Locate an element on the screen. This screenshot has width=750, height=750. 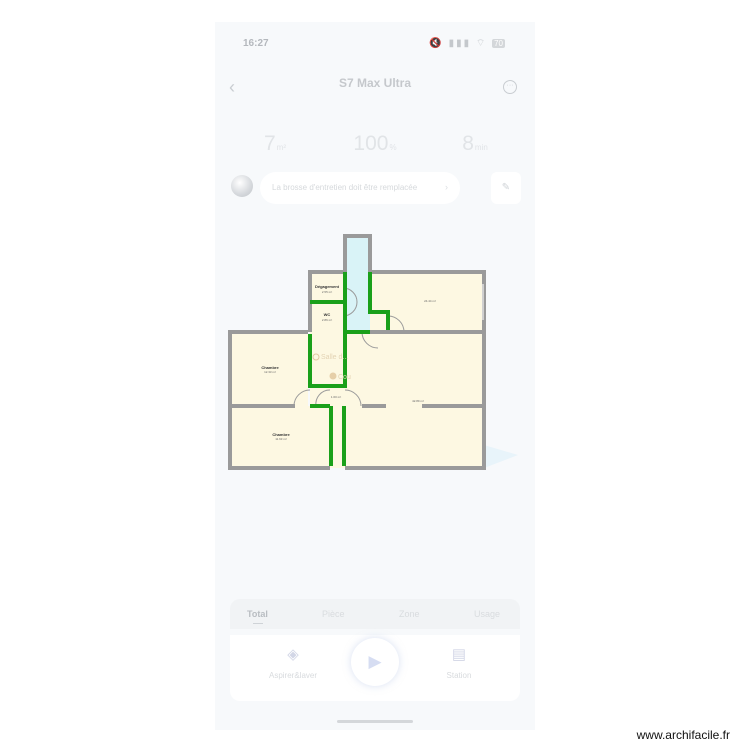
dock-marker-icon is located at coordinates (333, 376).